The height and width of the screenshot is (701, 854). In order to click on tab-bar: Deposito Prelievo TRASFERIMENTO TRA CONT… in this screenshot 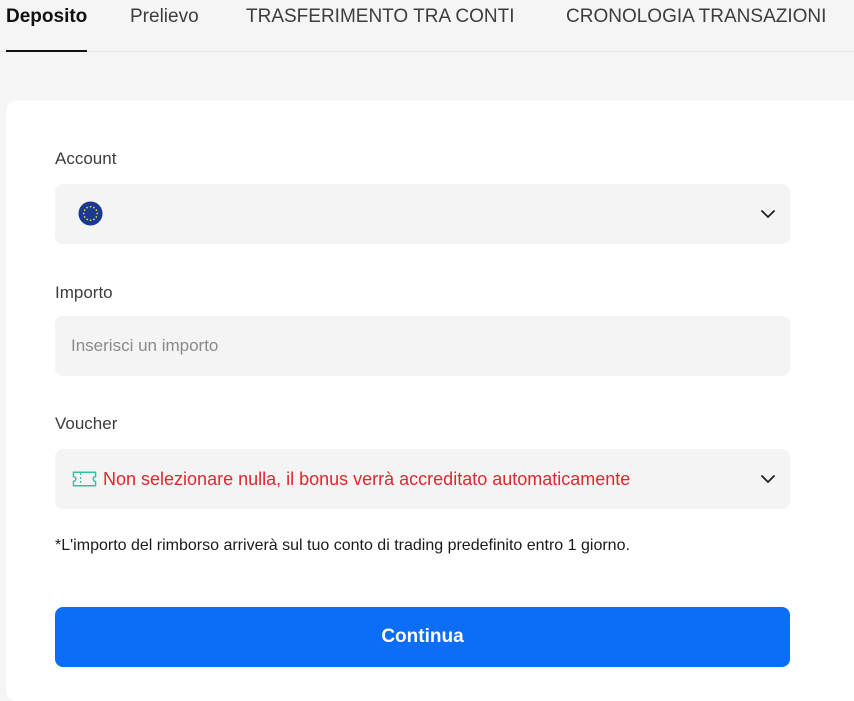, I will do `click(427, 26)`.